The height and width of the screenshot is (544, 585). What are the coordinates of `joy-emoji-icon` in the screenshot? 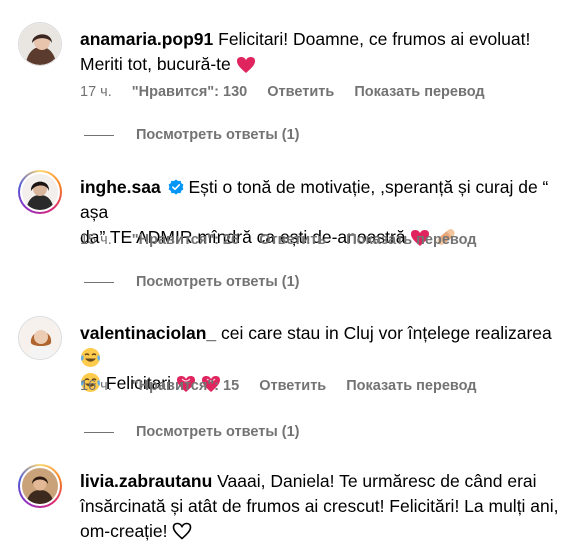 It's located at (90, 357).